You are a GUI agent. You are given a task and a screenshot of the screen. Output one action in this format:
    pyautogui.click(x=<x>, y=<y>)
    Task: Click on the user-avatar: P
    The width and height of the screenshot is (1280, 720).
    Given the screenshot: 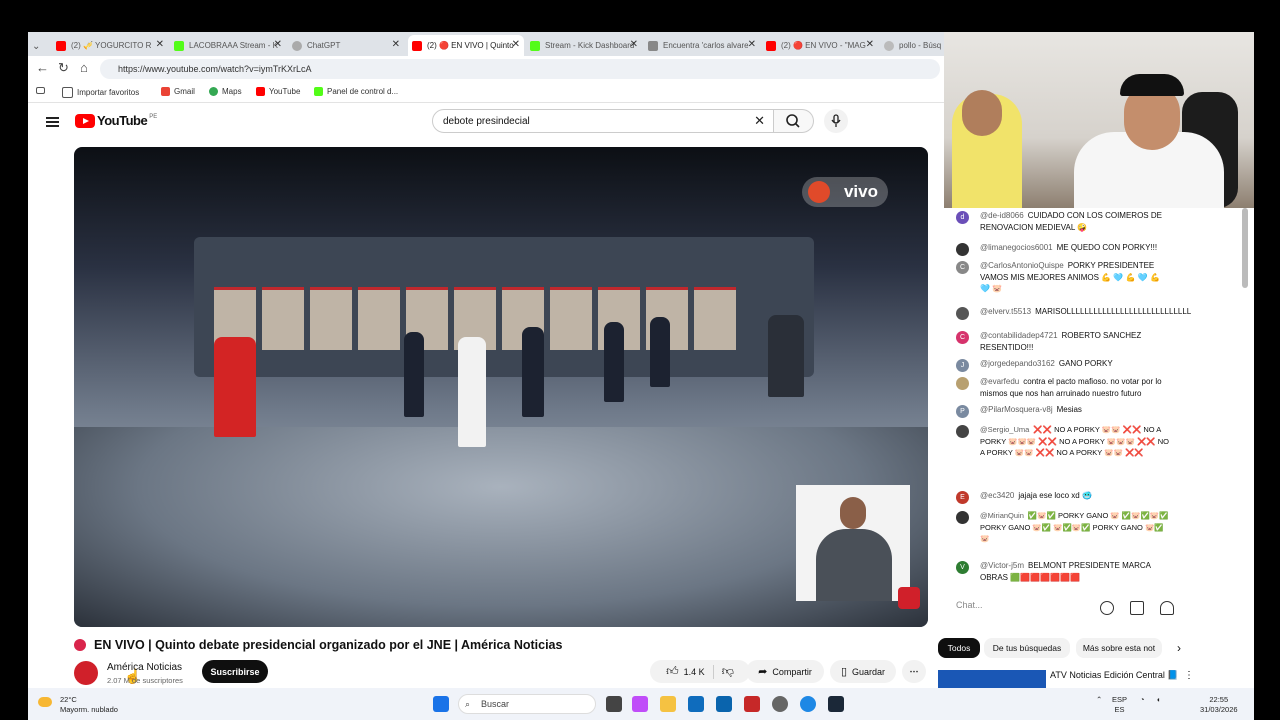 What is the action you would take?
    pyautogui.click(x=962, y=411)
    